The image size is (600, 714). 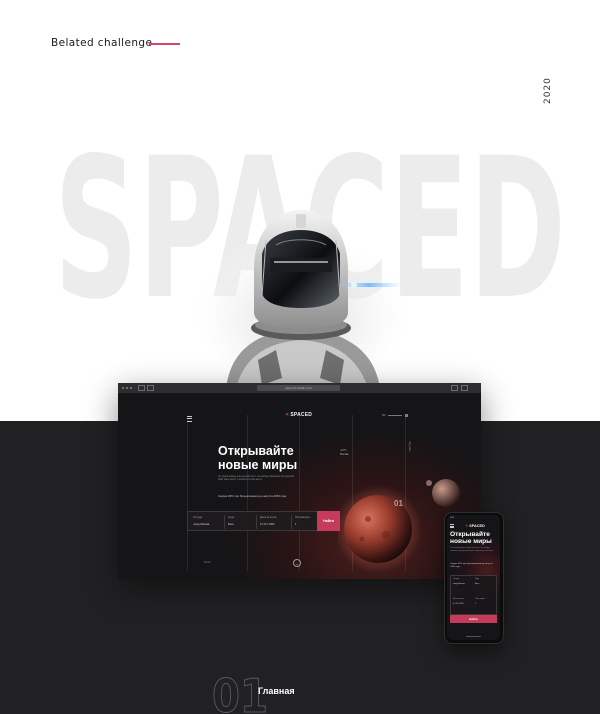 I want to click on address-bar: spaced.artist.com, so click(x=298, y=388).